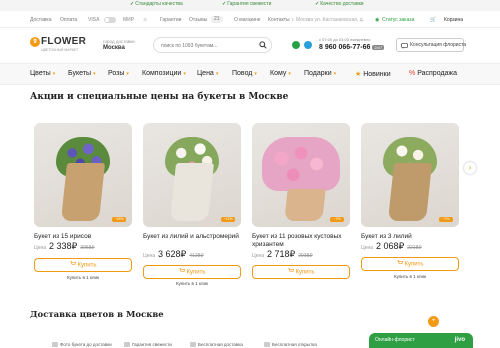 This screenshot has width=500, height=348. I want to click on payment-link: Оплата, so click(68, 20).